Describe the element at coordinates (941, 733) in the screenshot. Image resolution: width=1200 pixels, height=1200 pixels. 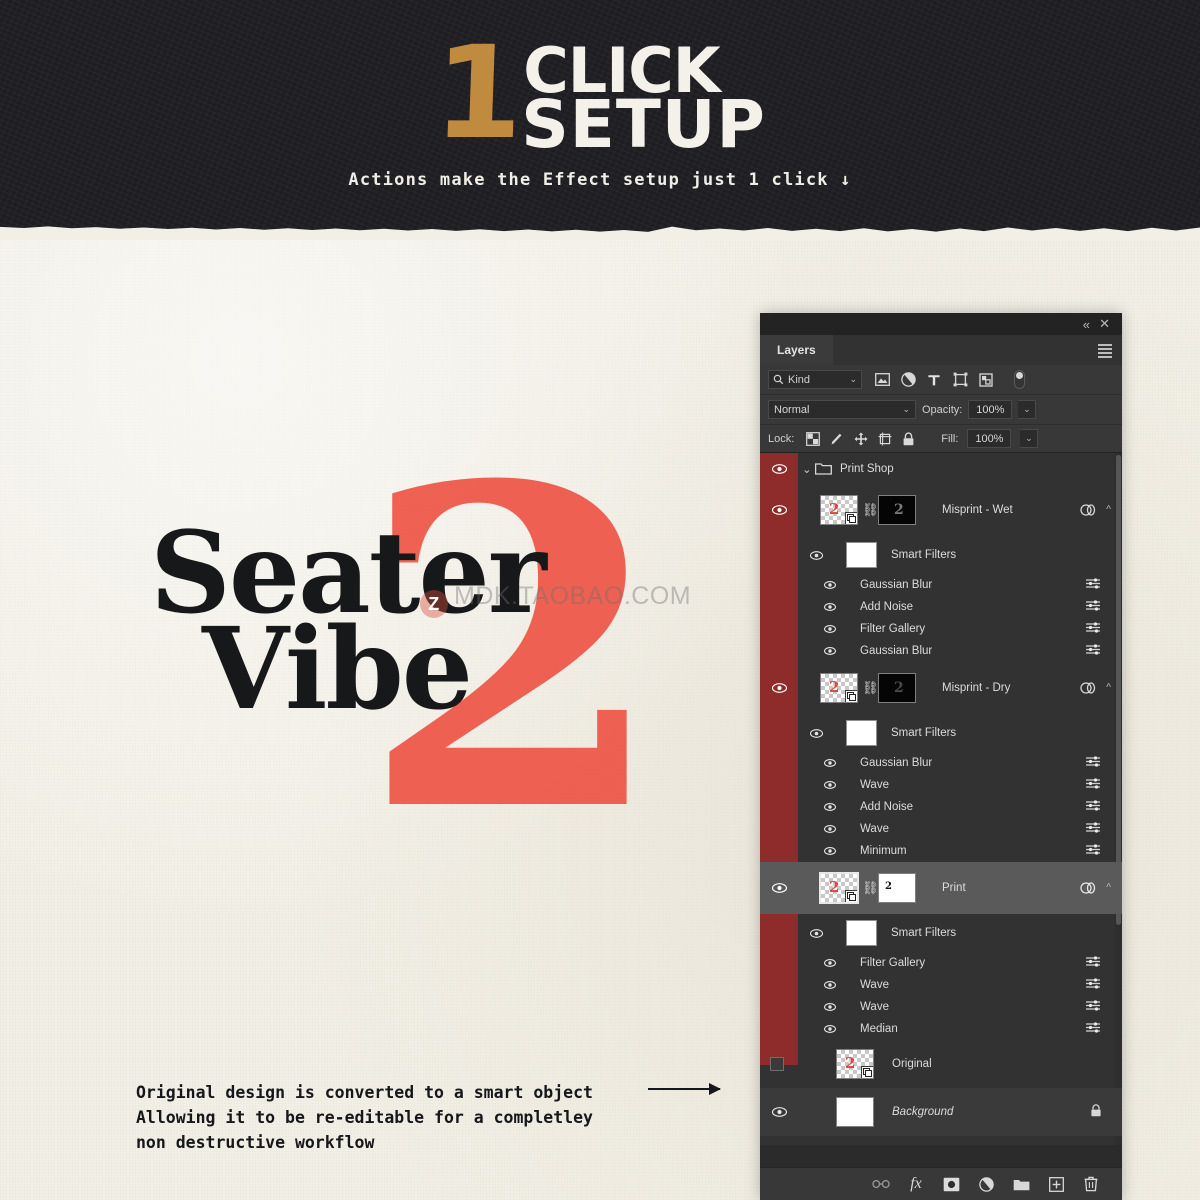
I see `smart-filters-row-2: Smart Filters` at that location.